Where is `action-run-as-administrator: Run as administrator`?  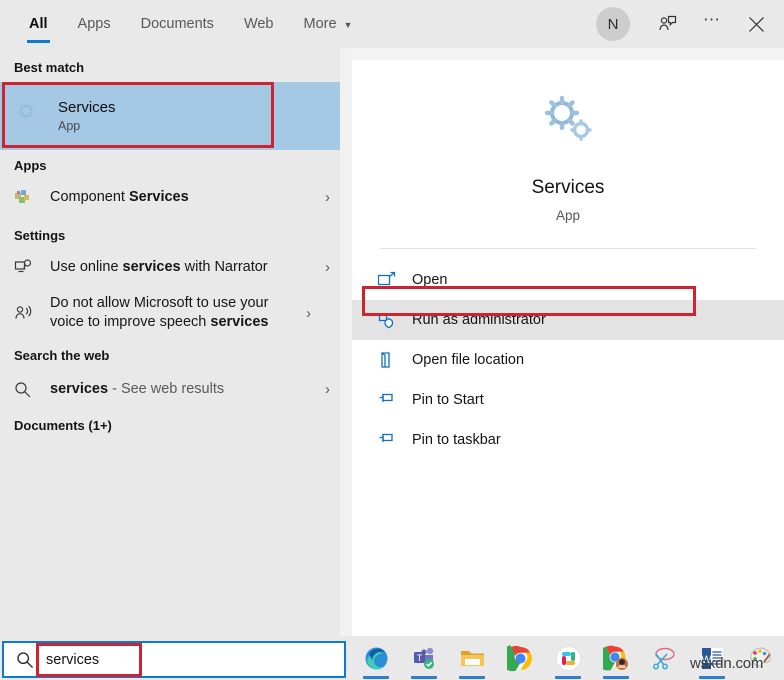
action-run-as-administrator: Run as administrator is located at coordinates (568, 320).